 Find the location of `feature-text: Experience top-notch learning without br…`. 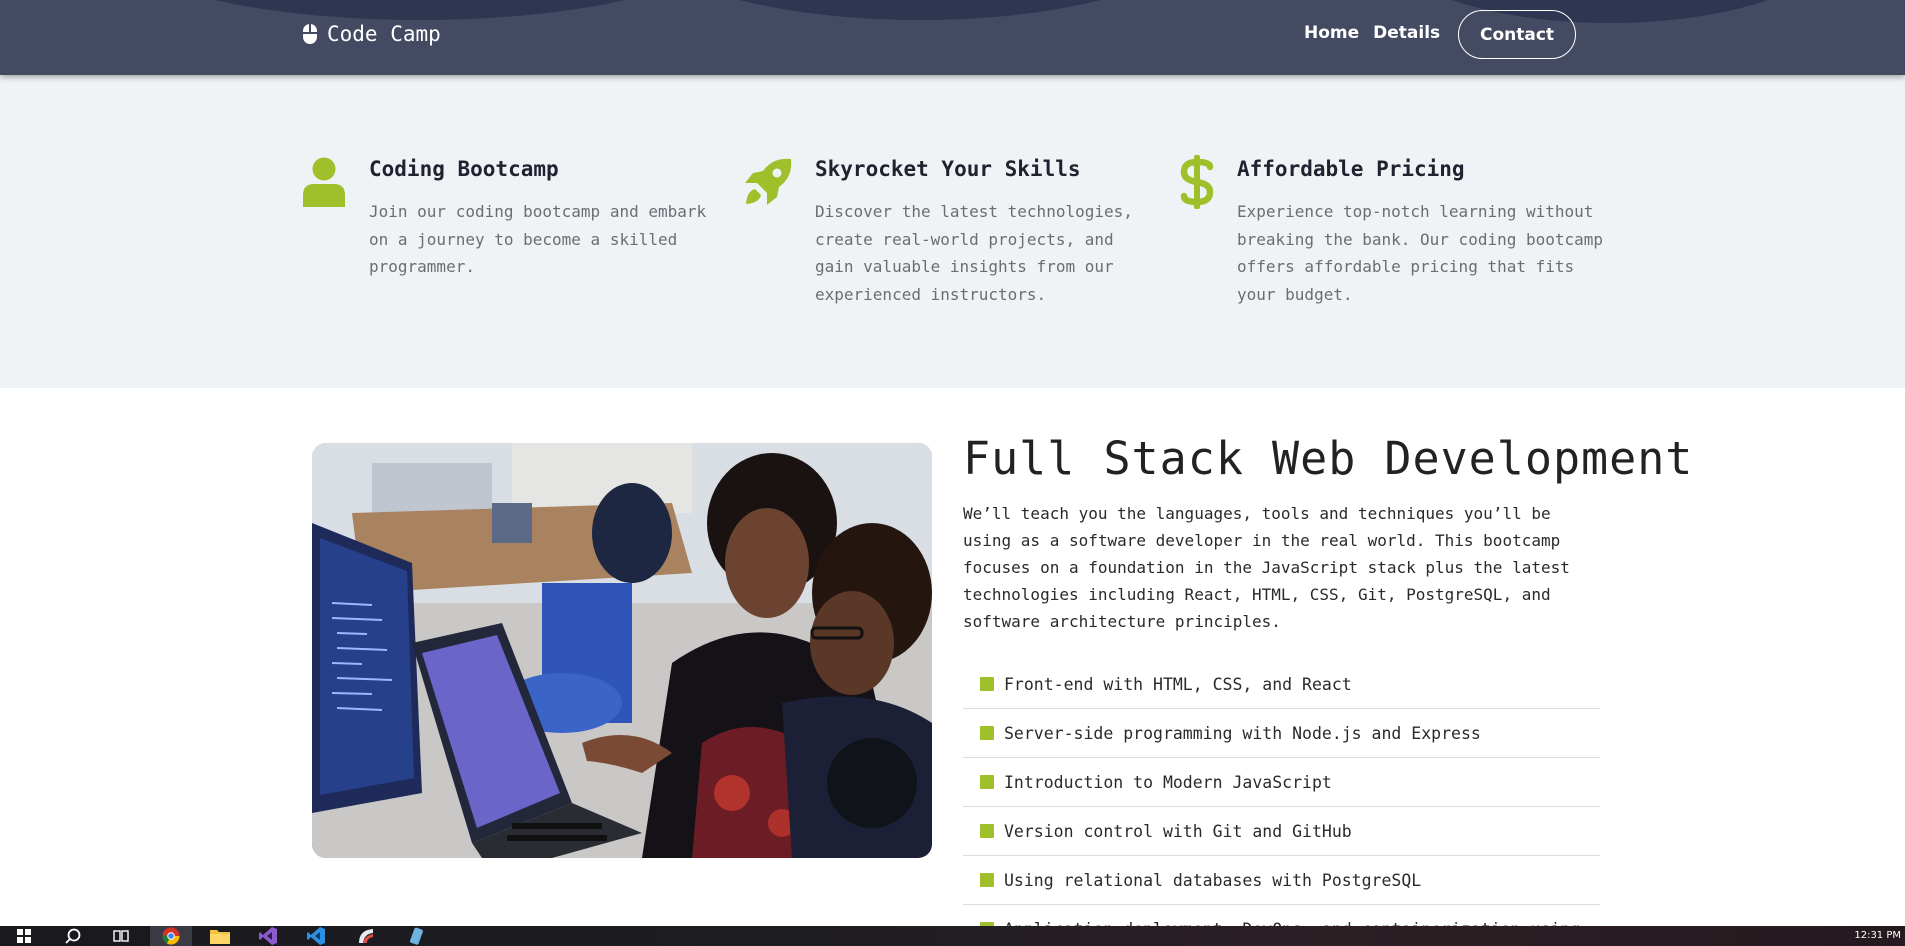

feature-text: Experience top-notch learning without br… is located at coordinates (1420, 253).